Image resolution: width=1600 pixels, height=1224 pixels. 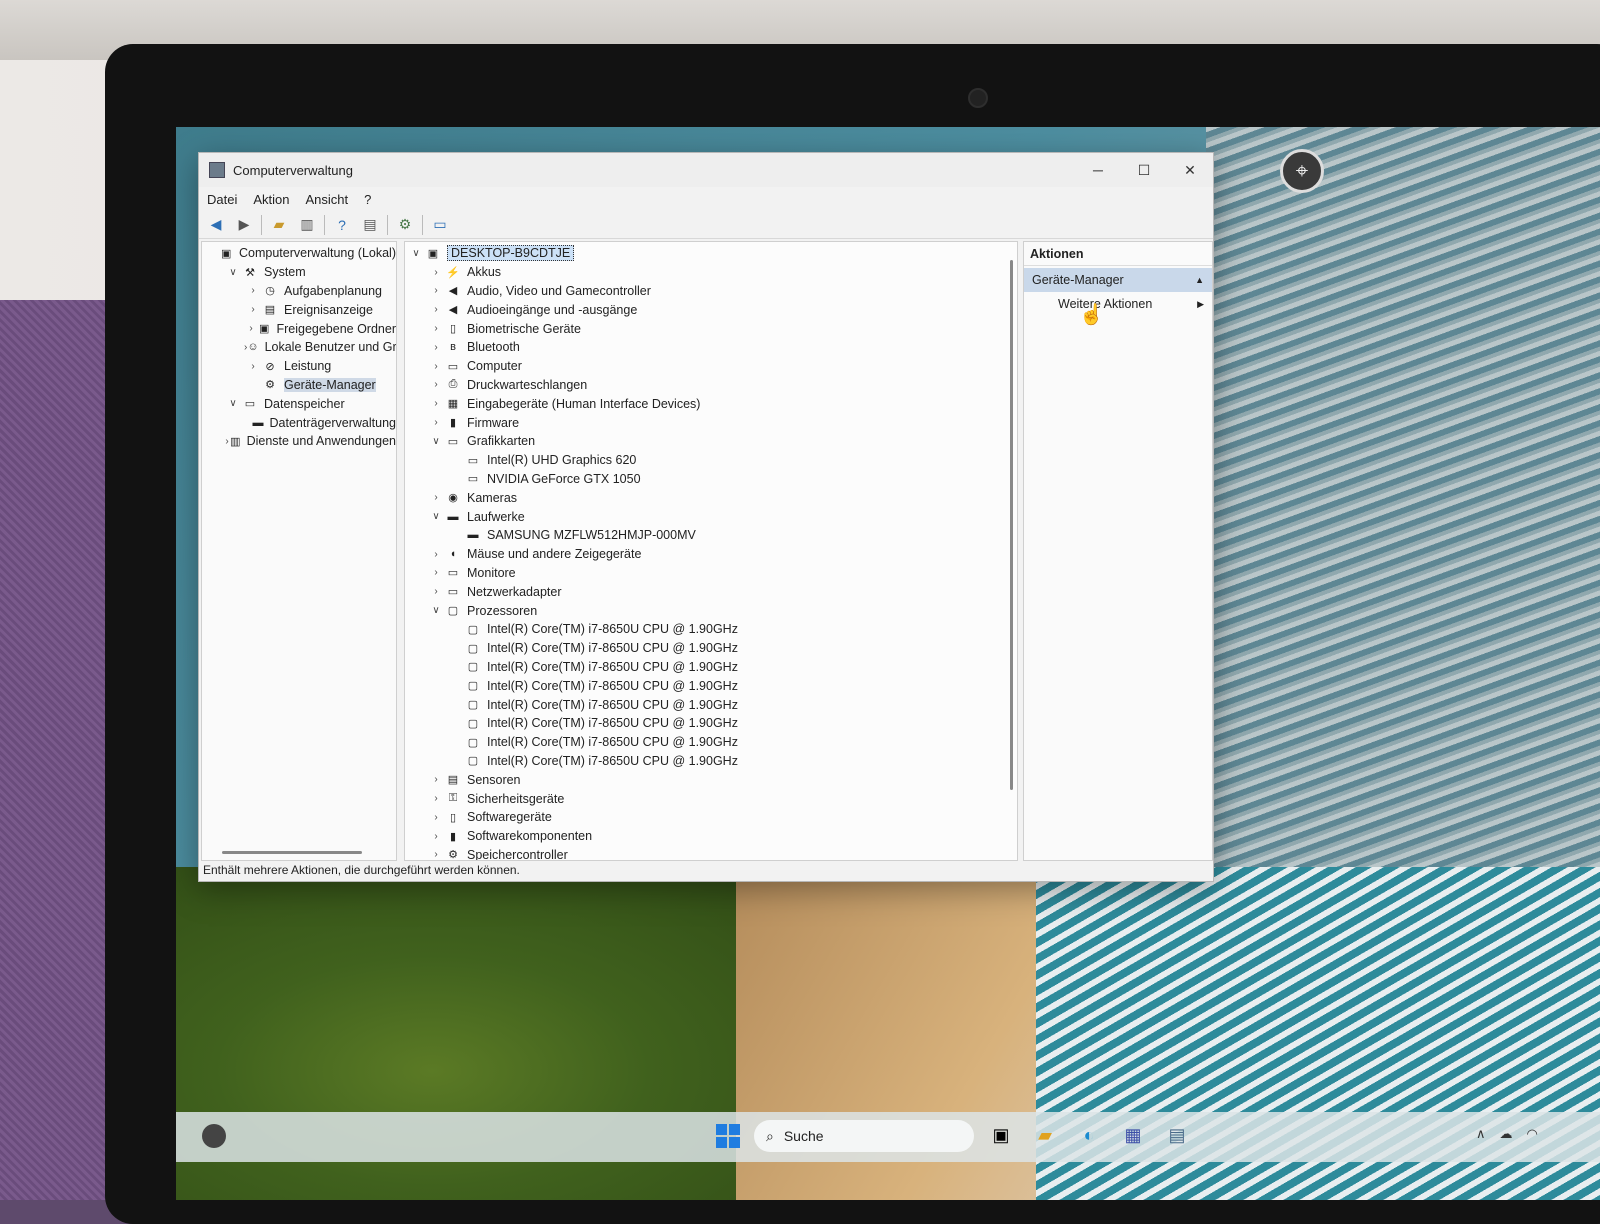 What do you see at coordinates (370, 225) in the screenshot?
I see `properties-icon: ▤` at bounding box center [370, 225].